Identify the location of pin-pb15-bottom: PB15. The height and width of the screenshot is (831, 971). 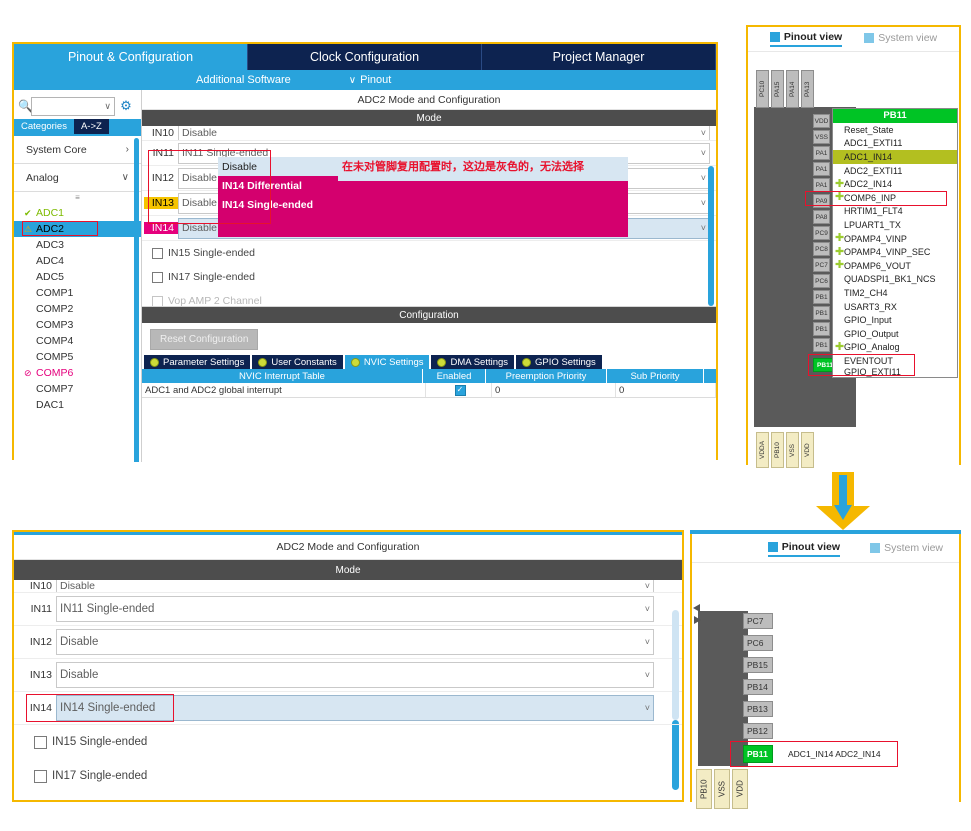
(758, 665).